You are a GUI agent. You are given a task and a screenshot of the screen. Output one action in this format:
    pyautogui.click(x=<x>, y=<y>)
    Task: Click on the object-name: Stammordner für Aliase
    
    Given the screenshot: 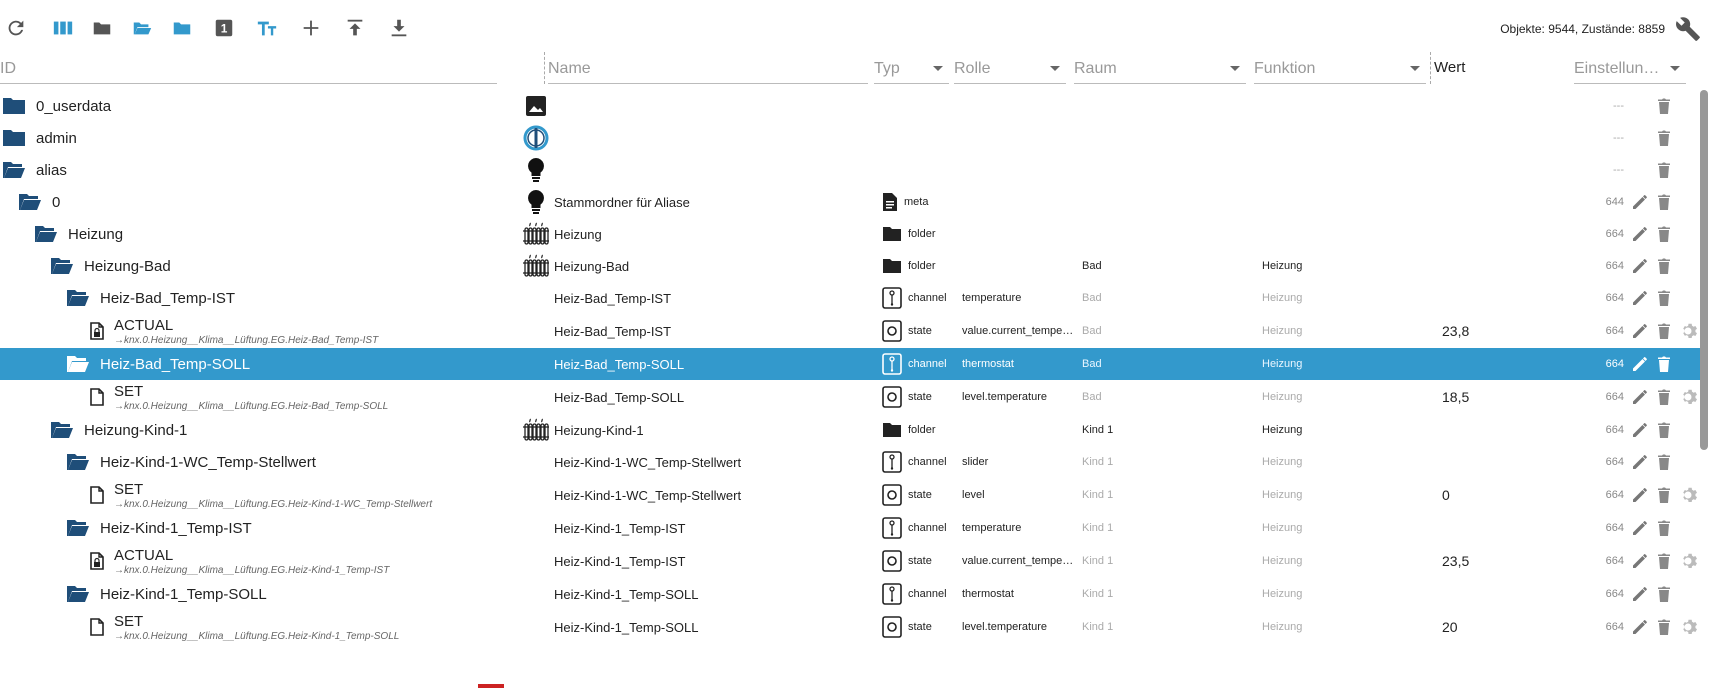 What is the action you would take?
    pyautogui.click(x=713, y=202)
    